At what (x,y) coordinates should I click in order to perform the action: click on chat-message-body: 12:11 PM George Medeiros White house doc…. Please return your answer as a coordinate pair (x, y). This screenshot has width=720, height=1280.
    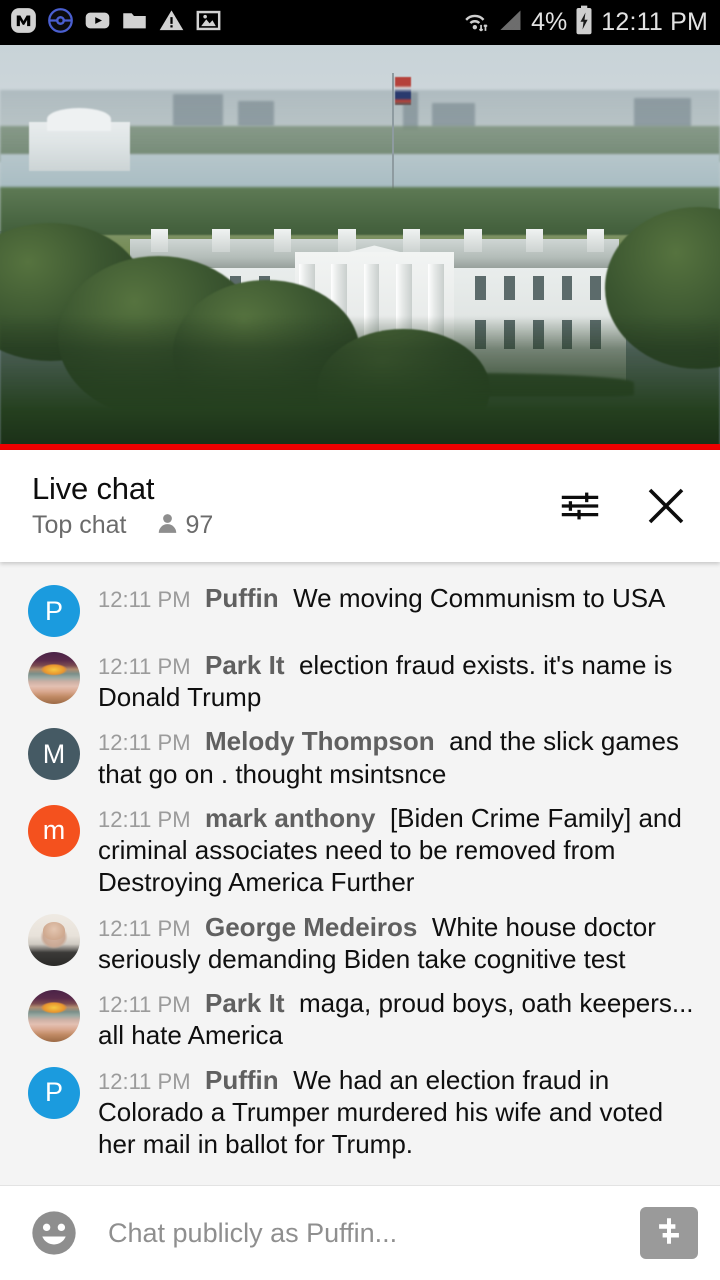
    Looking at the image, I should click on (400, 943).